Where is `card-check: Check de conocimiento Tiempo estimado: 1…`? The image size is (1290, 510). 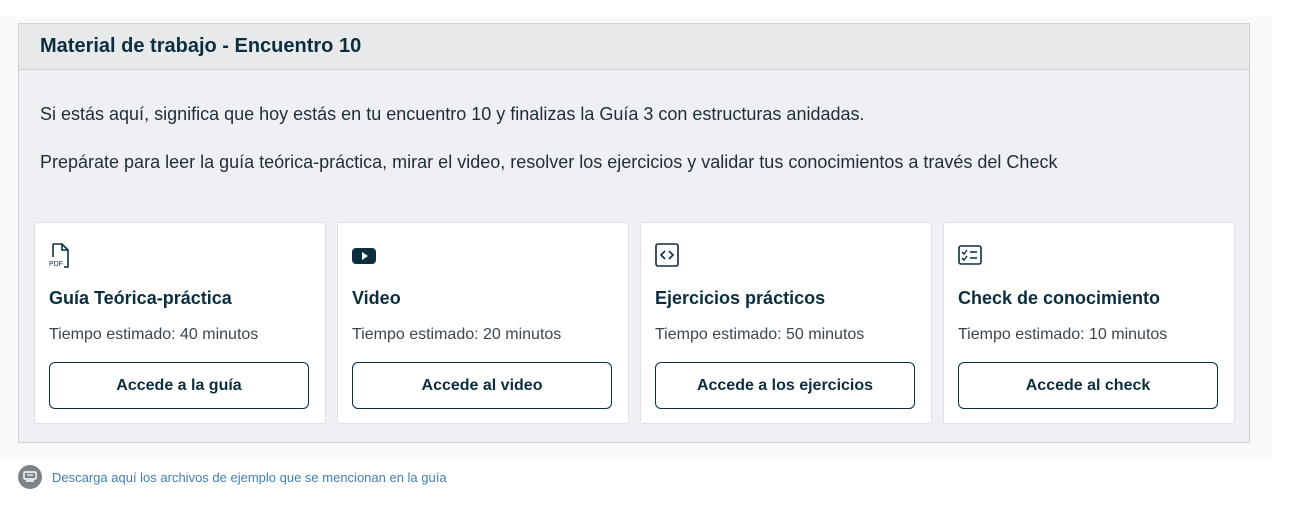
card-check: Check de conocimiento Tiempo estimado: 1… is located at coordinates (1089, 323).